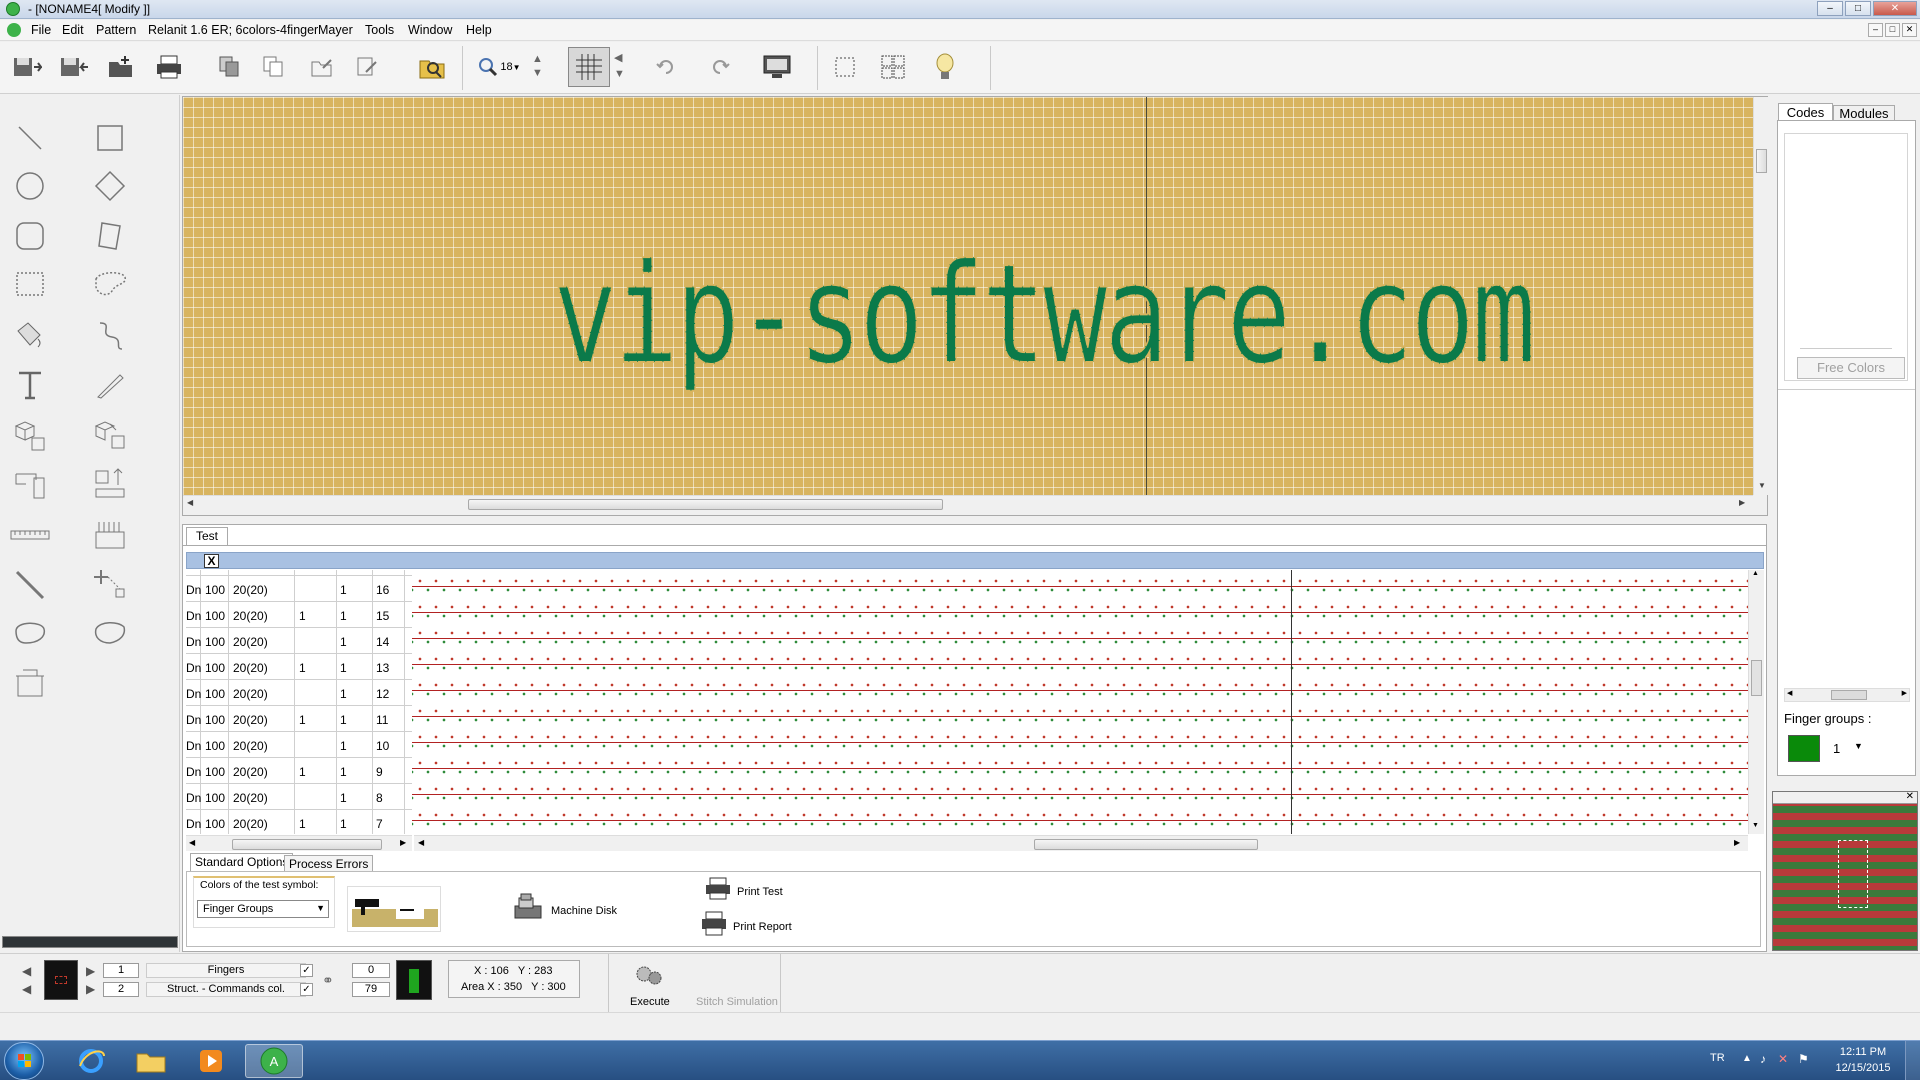  I want to click on table-row: Dn 100 20(20) 1 1 11, so click(299, 719).